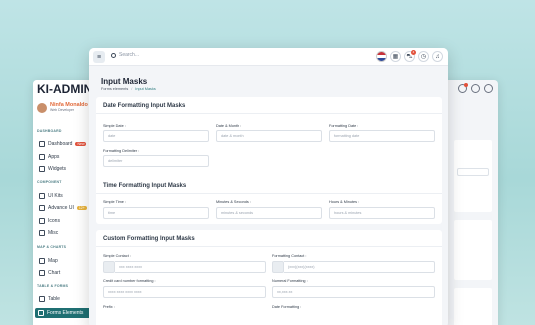  Describe the element at coordinates (114, 202) in the screenshot. I see `simple-time-label: Simple Time :` at that location.